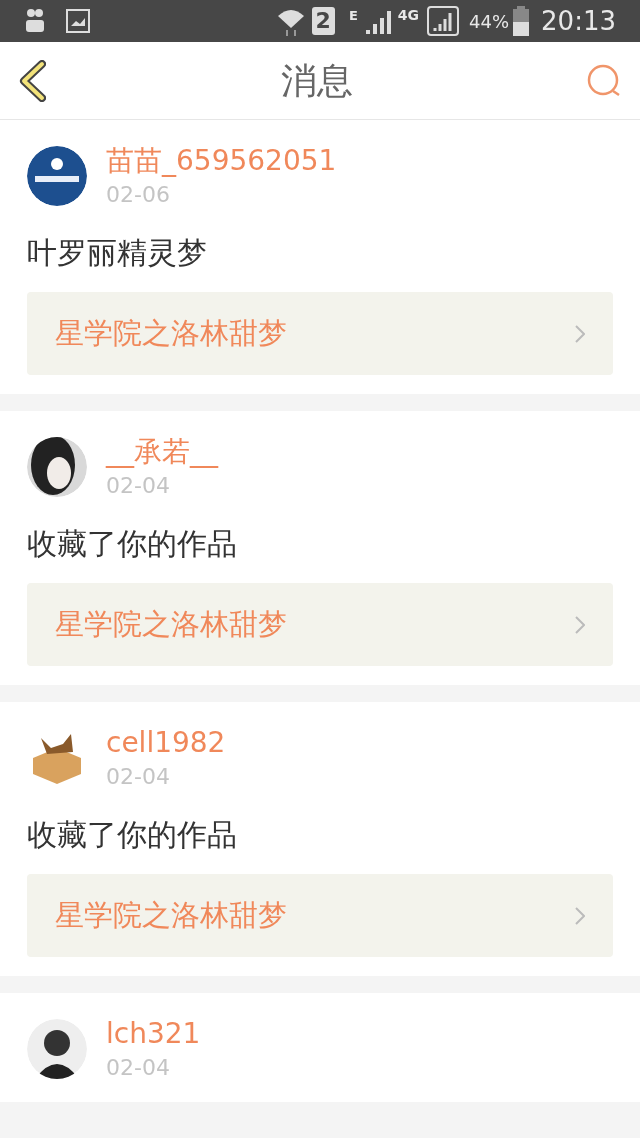 The image size is (640, 1138). I want to click on sim-slot-number: 2, so click(323, 21).